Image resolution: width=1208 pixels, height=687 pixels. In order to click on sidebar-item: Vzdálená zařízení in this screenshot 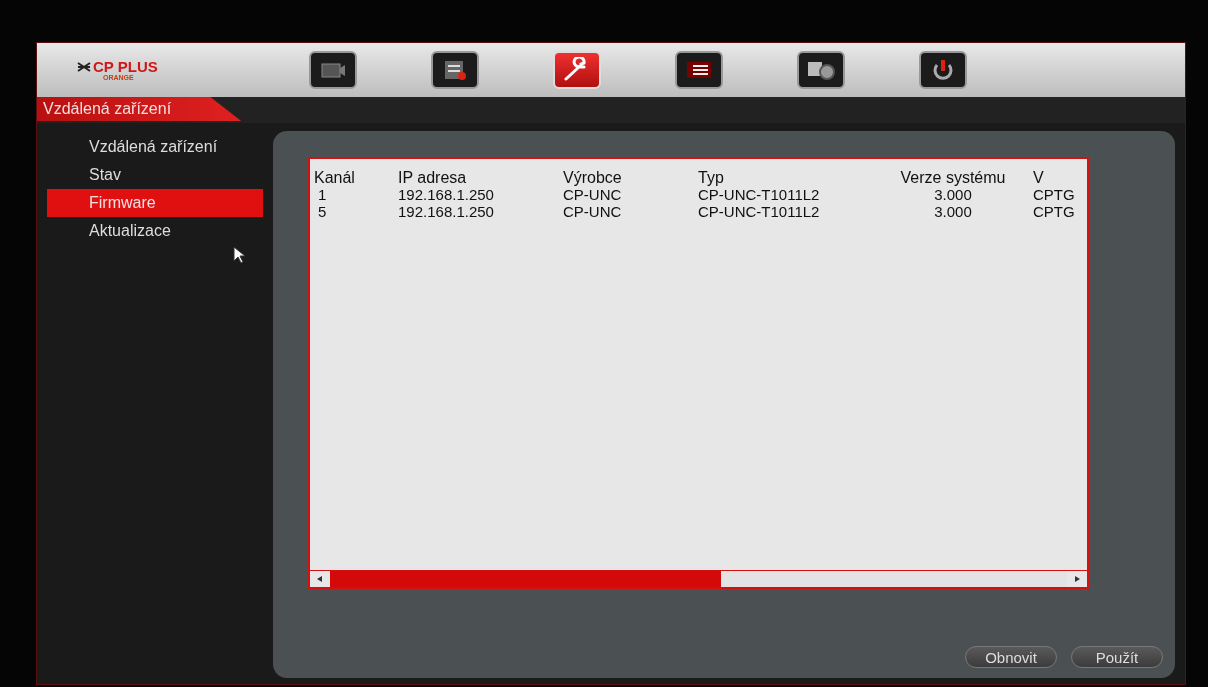, I will do `click(155, 147)`.